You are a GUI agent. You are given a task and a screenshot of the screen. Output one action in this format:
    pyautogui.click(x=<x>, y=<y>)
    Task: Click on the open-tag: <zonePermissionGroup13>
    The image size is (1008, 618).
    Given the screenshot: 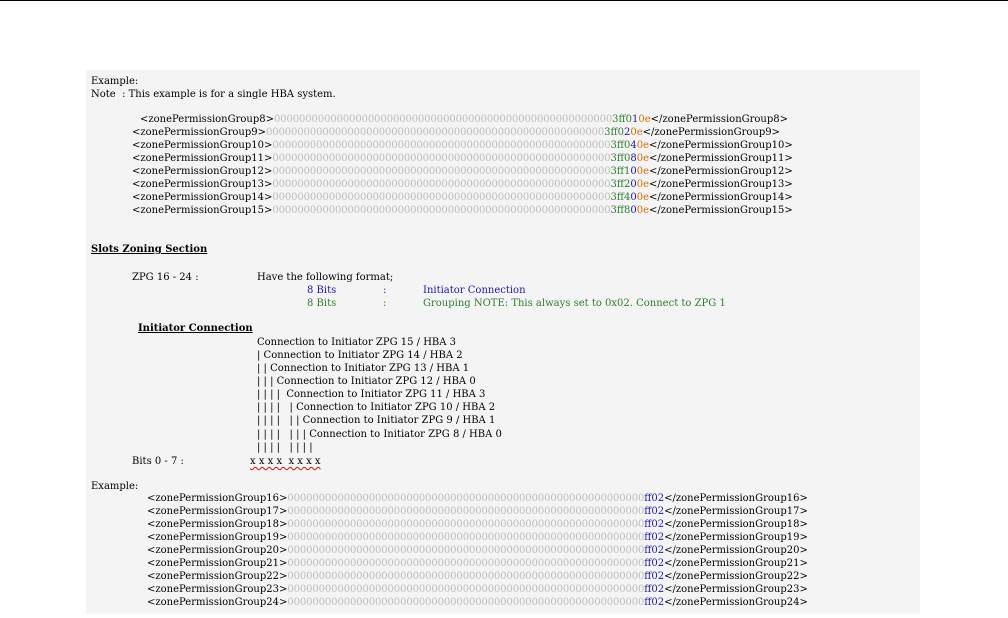 What is the action you would take?
    pyautogui.click(x=202, y=184)
    